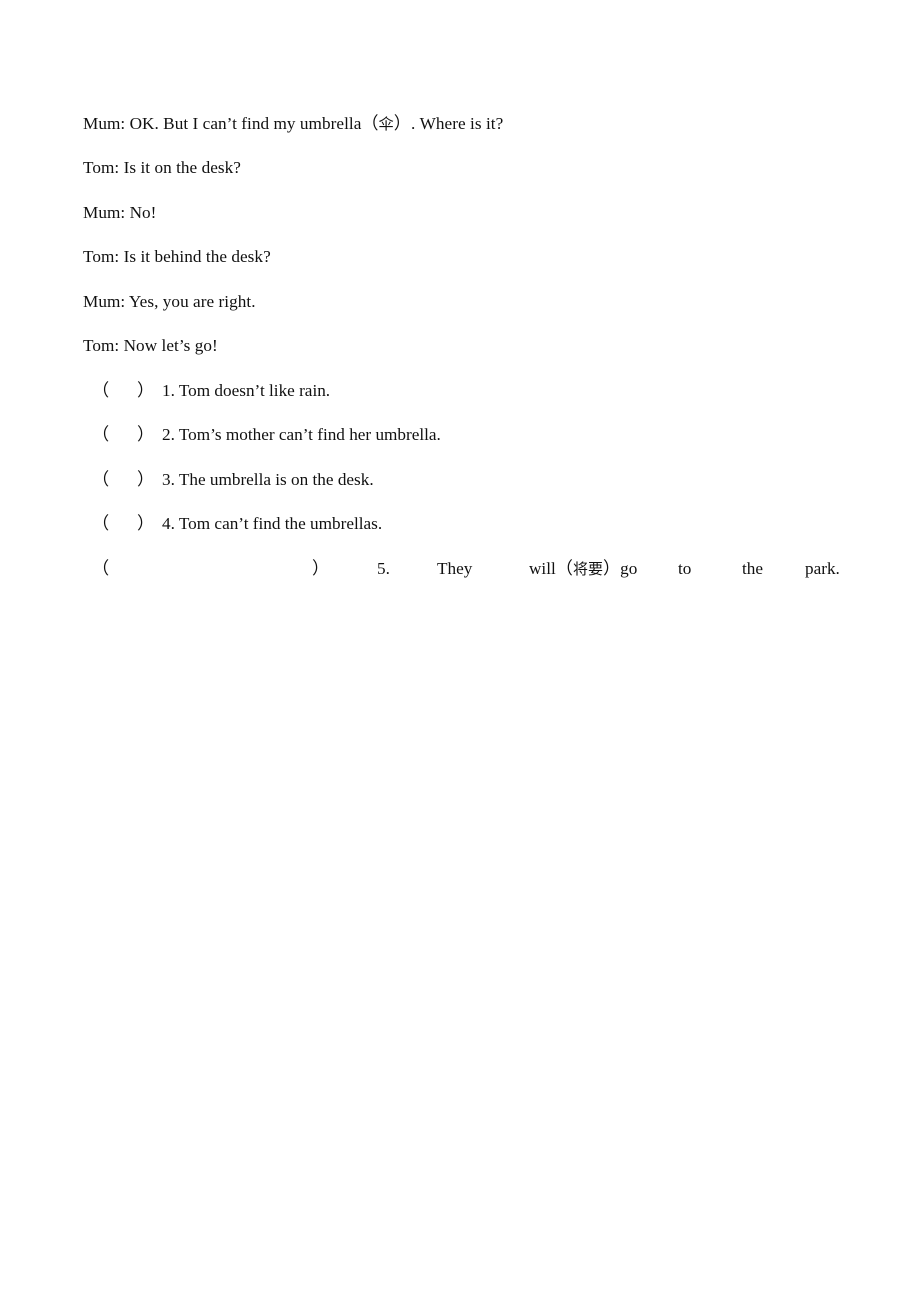 The height and width of the screenshot is (1302, 920). I want to click on dialogue-line-tom-lets-go: Tom: Now let’s go!, so click(150, 345).